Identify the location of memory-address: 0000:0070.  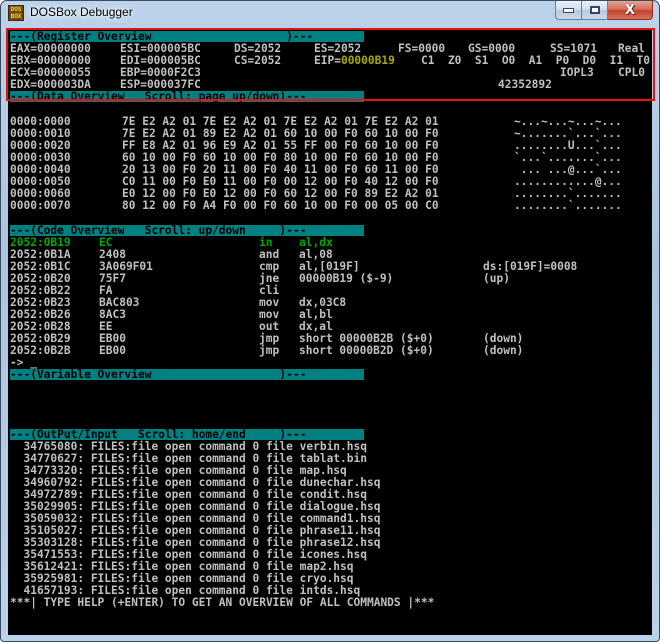
(40, 205).